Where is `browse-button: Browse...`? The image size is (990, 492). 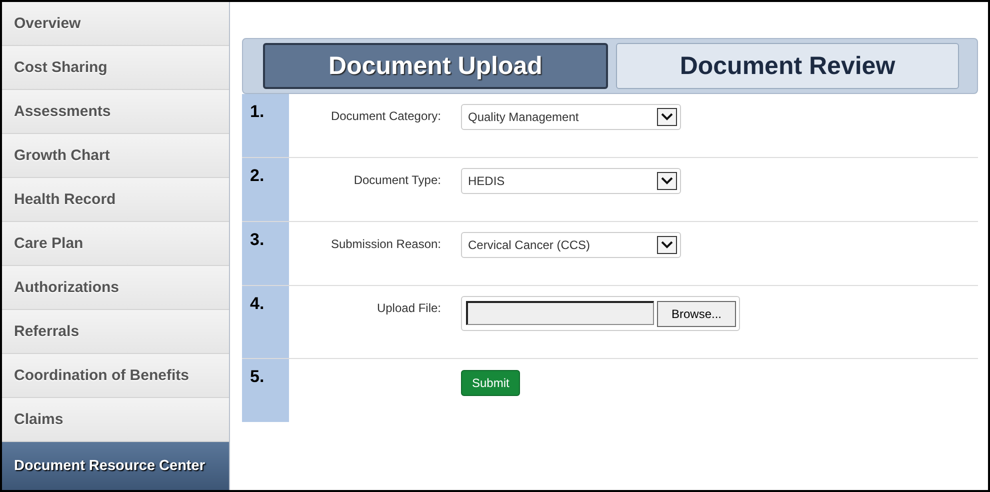 browse-button: Browse... is located at coordinates (696, 314).